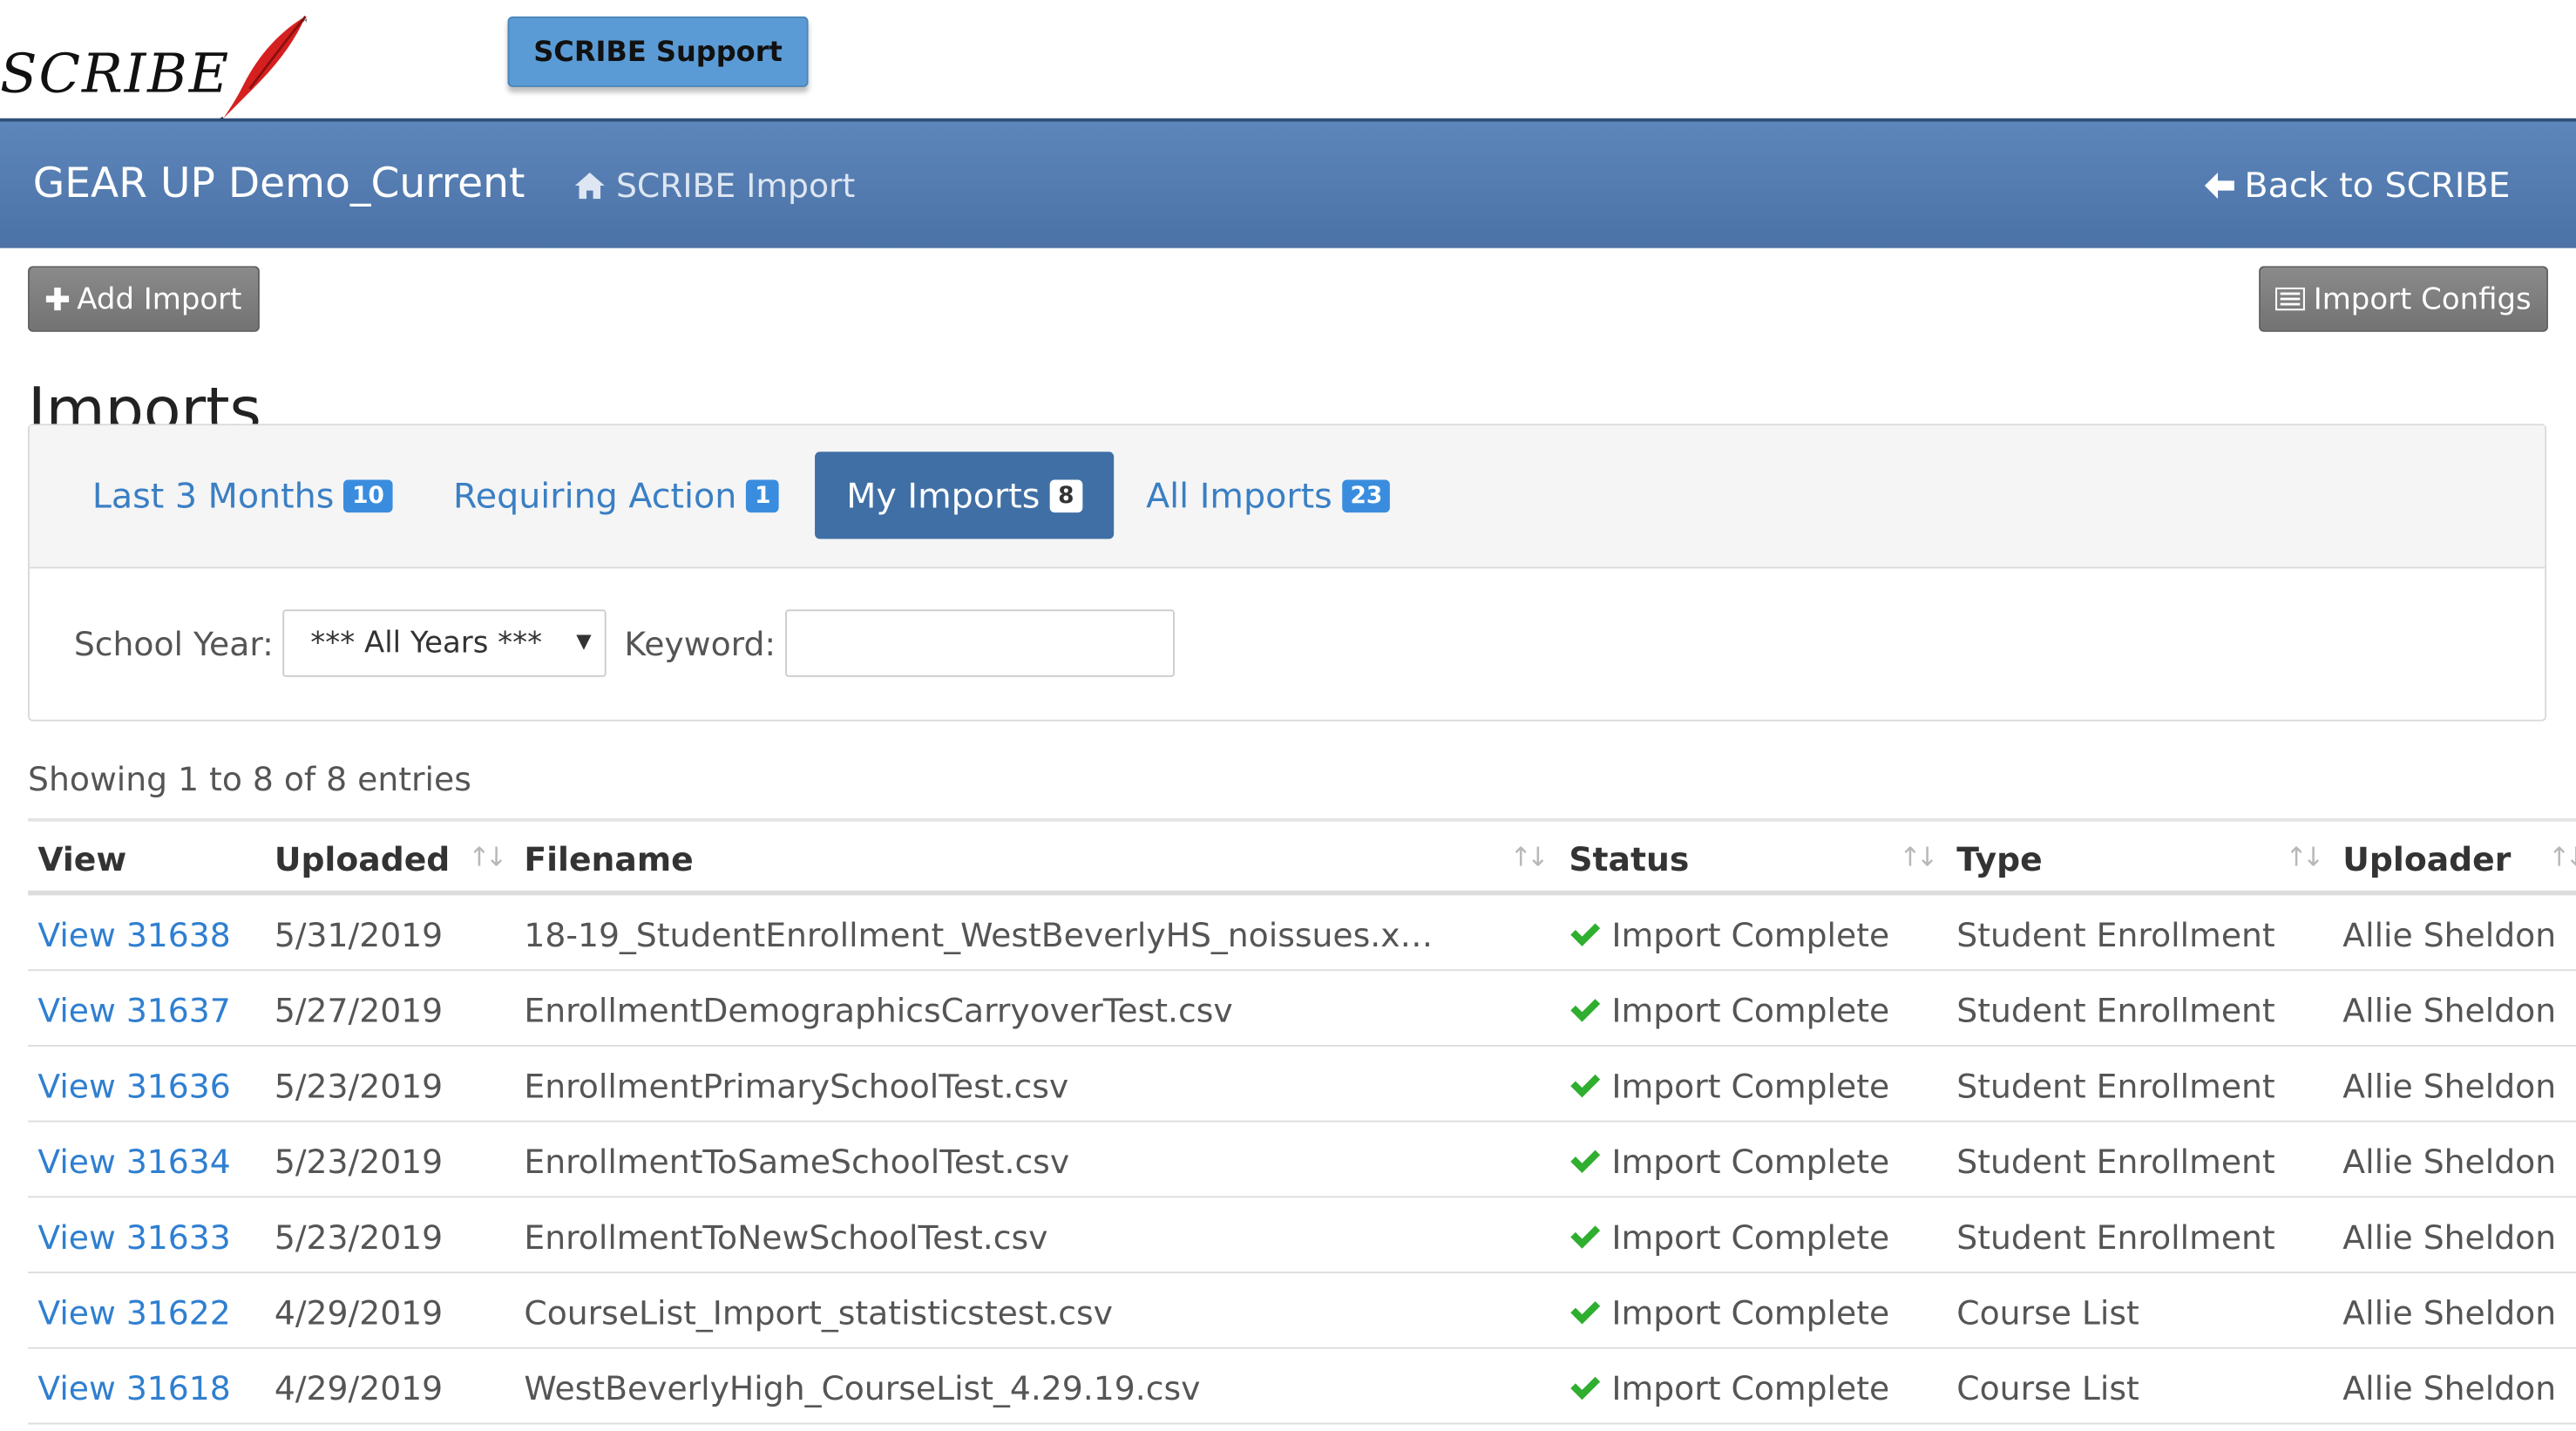 This screenshot has width=2576, height=1431. Describe the element at coordinates (133, 1237) in the screenshot. I see `view-link: View 31633` at that location.